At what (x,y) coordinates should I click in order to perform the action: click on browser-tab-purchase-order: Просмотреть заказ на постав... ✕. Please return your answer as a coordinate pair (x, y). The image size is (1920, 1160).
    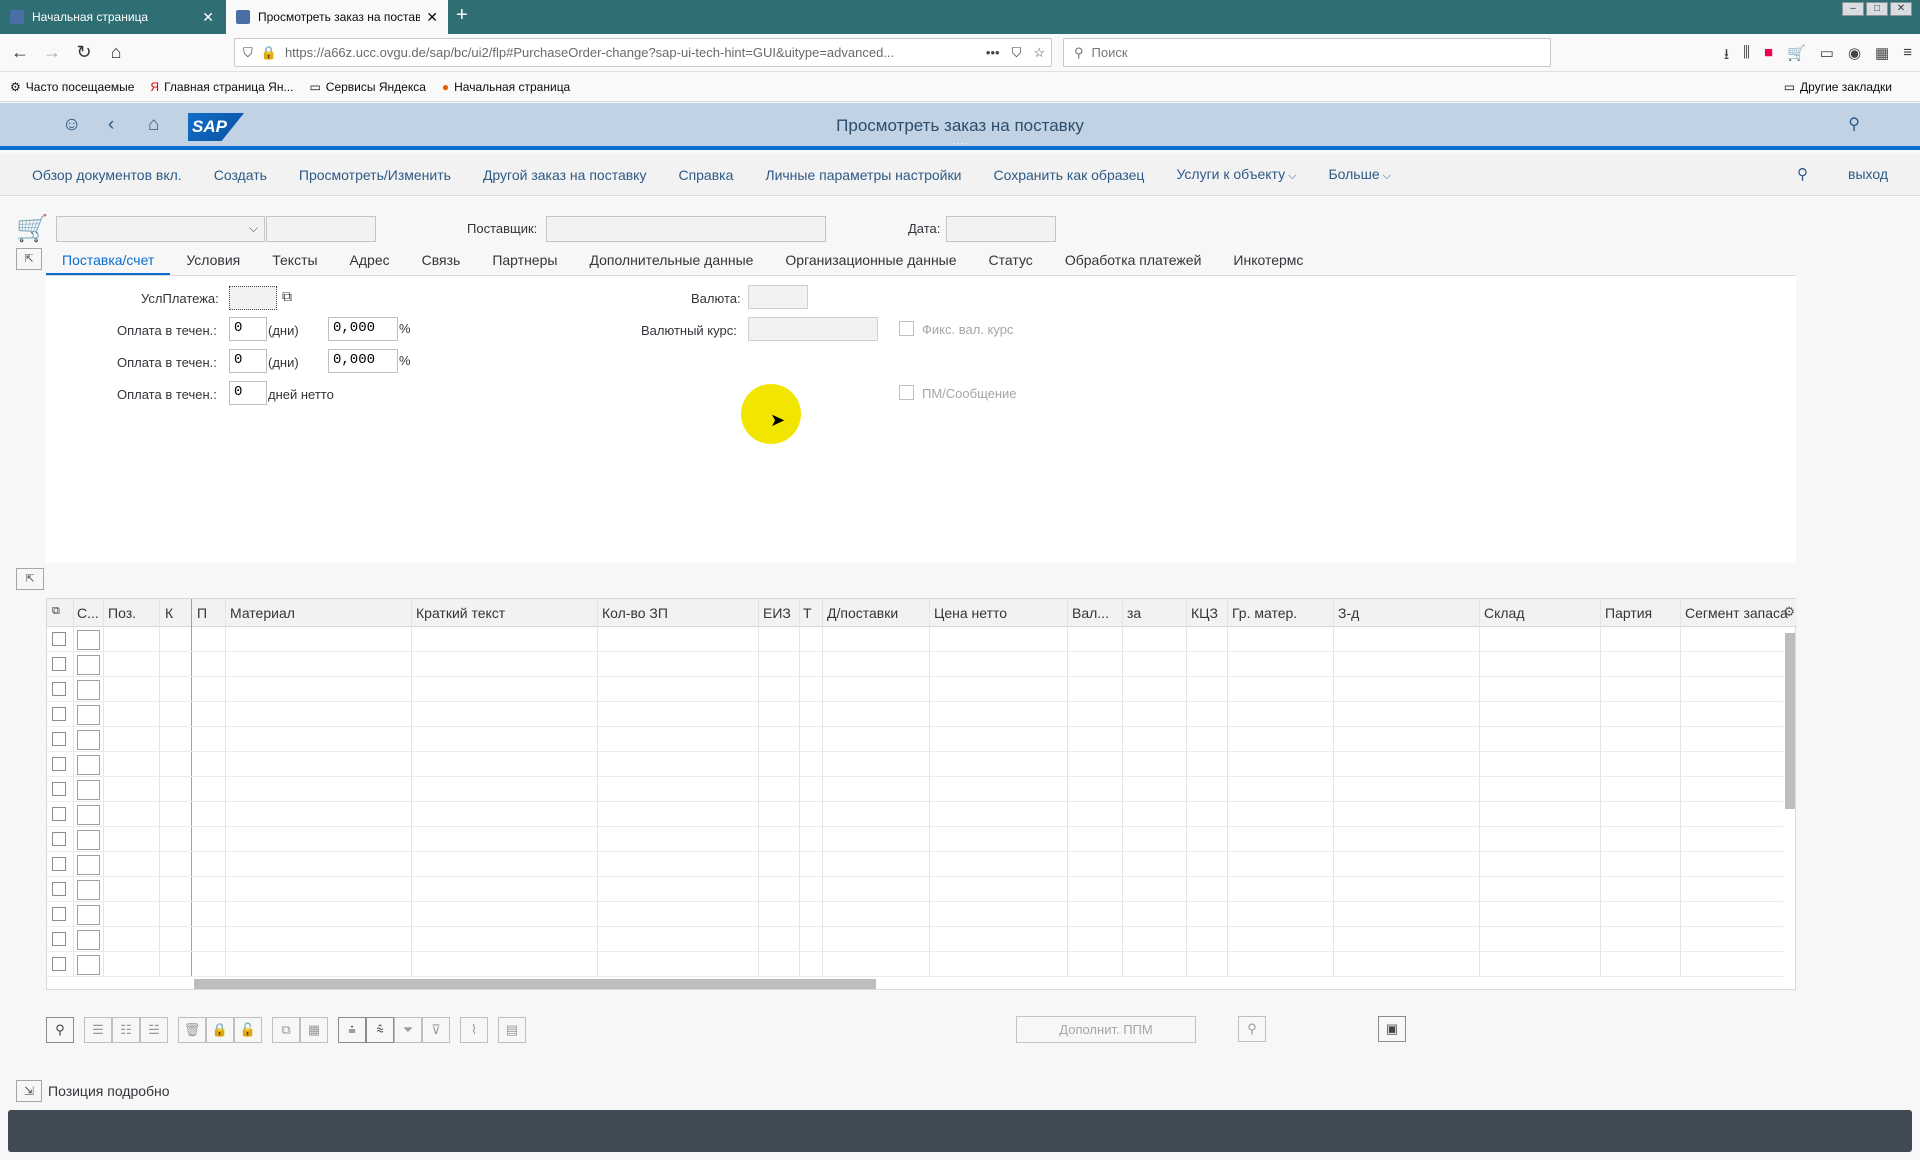
    Looking at the image, I should click on (337, 17).